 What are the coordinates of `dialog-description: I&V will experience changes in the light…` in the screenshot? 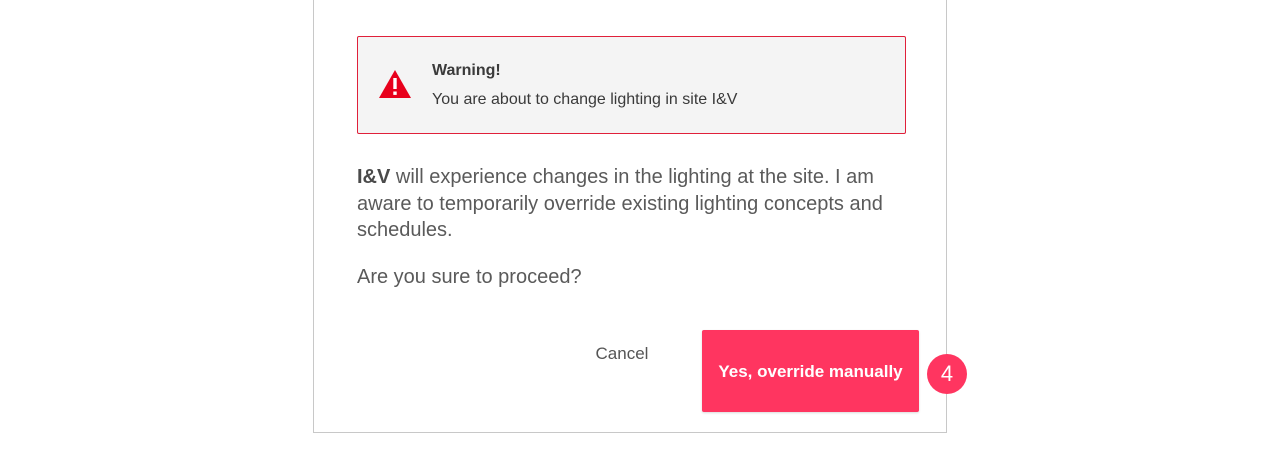 It's located at (642, 204).